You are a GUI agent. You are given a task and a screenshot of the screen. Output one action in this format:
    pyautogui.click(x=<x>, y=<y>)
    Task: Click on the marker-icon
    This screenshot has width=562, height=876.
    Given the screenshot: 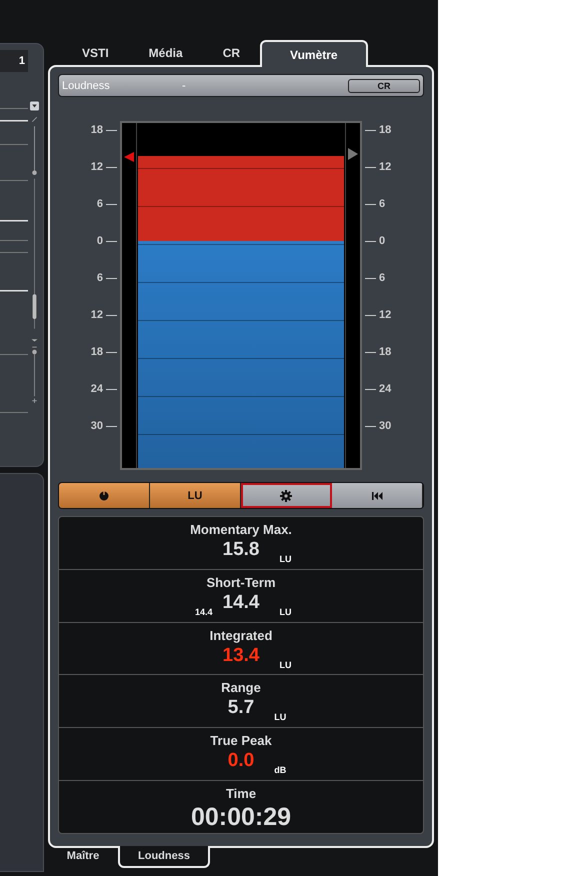 What is the action you would take?
    pyautogui.click(x=353, y=154)
    